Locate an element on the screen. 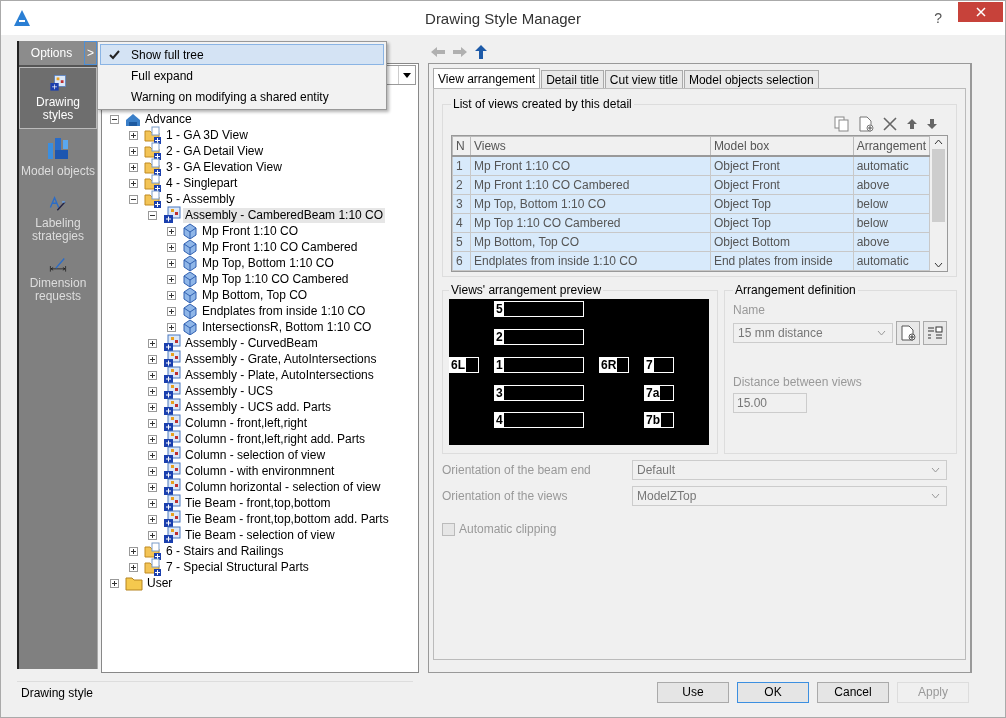  table-row: 4 Mp Top 1:10 CO Cambered Object Top below is located at coordinates (691, 223).